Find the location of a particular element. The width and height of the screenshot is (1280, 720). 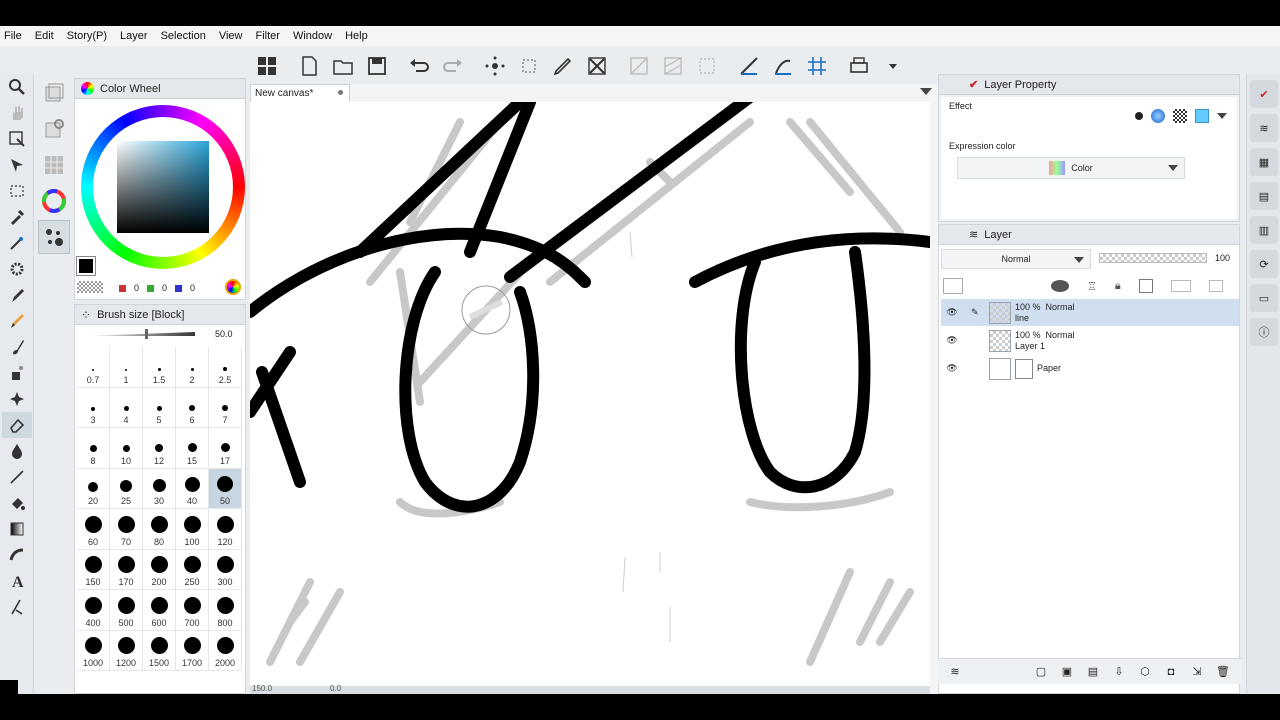

layer-row: 👁︎ ✎ 100 % Normal line is located at coordinates (1090, 312).